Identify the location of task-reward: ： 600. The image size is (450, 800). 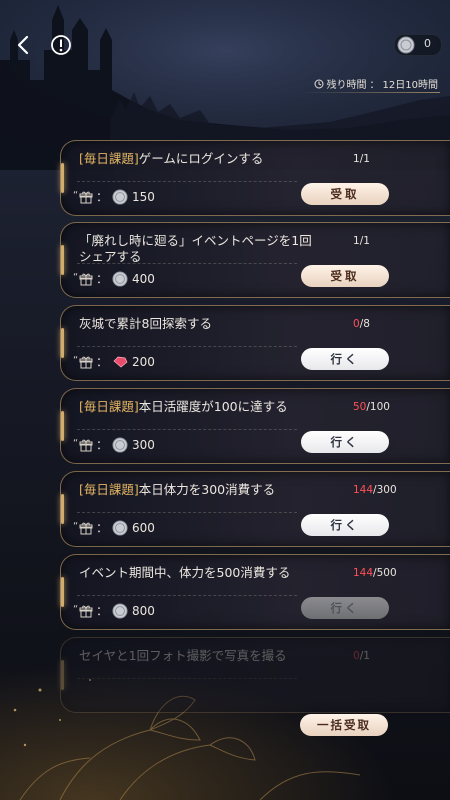
(117, 527).